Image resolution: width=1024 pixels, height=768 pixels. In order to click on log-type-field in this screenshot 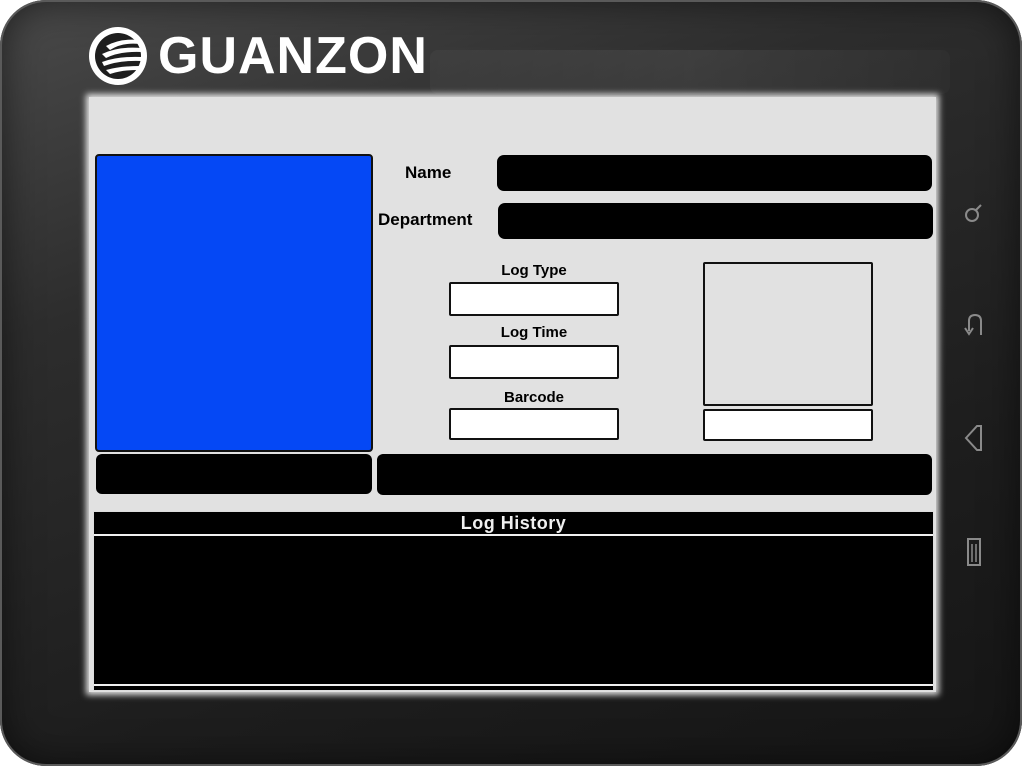, I will do `click(534, 299)`.